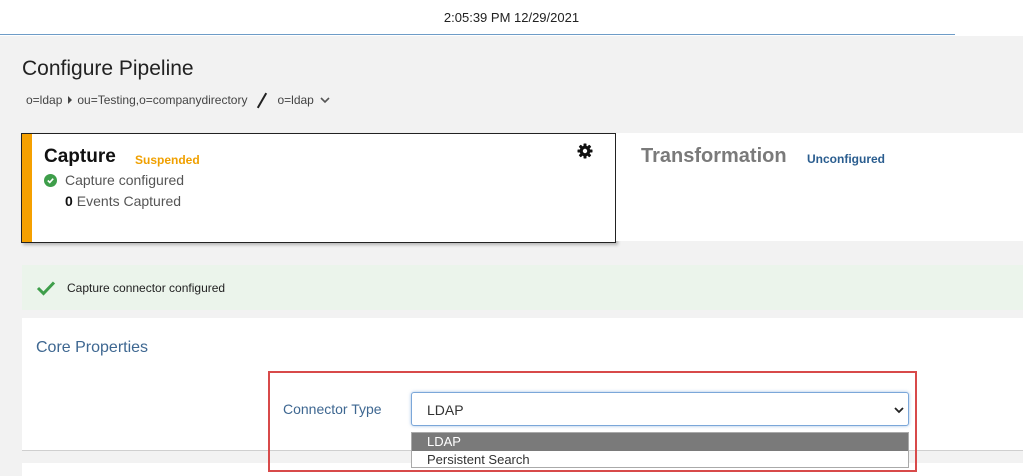 The width and height of the screenshot is (1023, 476). I want to click on capture-status-badge: Suspended, so click(167, 160).